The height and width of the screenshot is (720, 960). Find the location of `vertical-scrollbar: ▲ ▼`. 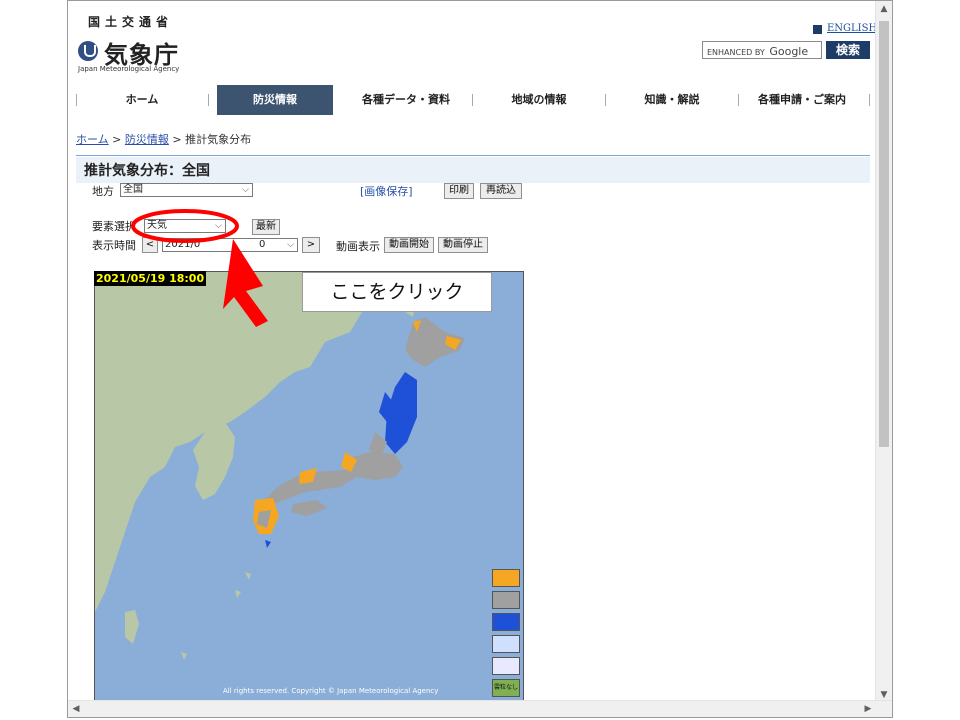

vertical-scrollbar: ▲ ▼ is located at coordinates (883, 352).